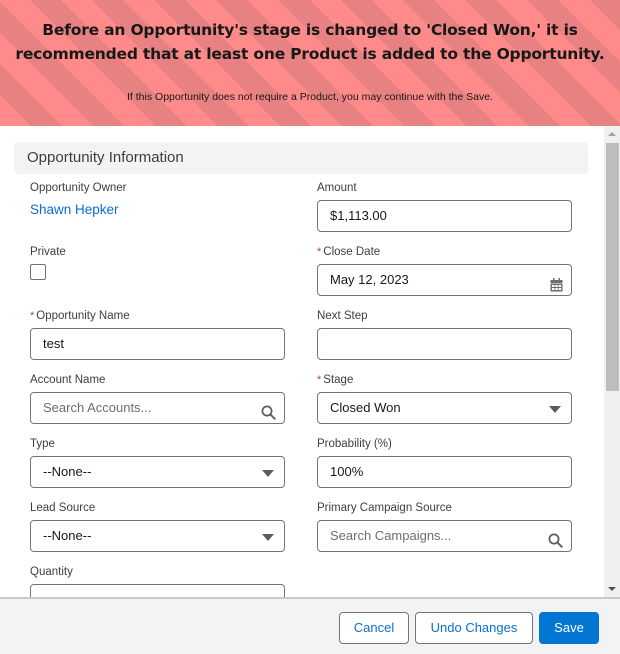 This screenshot has height=654, width=620. I want to click on probability-label: Probability (%), so click(354, 444).